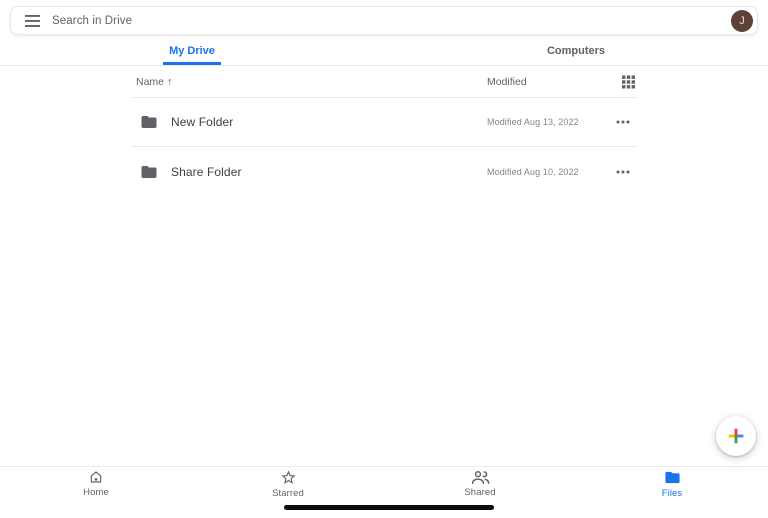 This screenshot has width=768, height=518. Describe the element at coordinates (628, 81) in the screenshot. I see `grid-view-icon` at that location.